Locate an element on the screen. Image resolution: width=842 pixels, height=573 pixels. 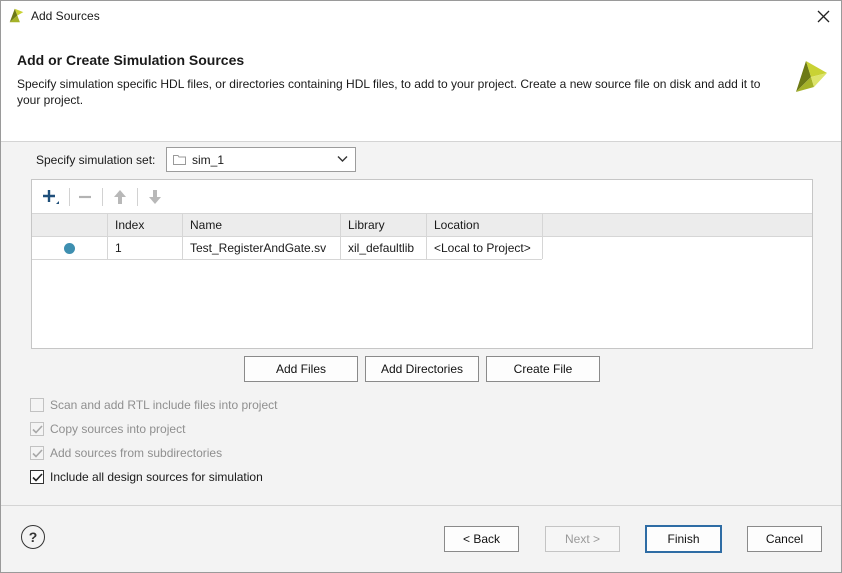
add-subdirectories-checkbox: Add sources from subdirectories is located at coordinates (126, 453).